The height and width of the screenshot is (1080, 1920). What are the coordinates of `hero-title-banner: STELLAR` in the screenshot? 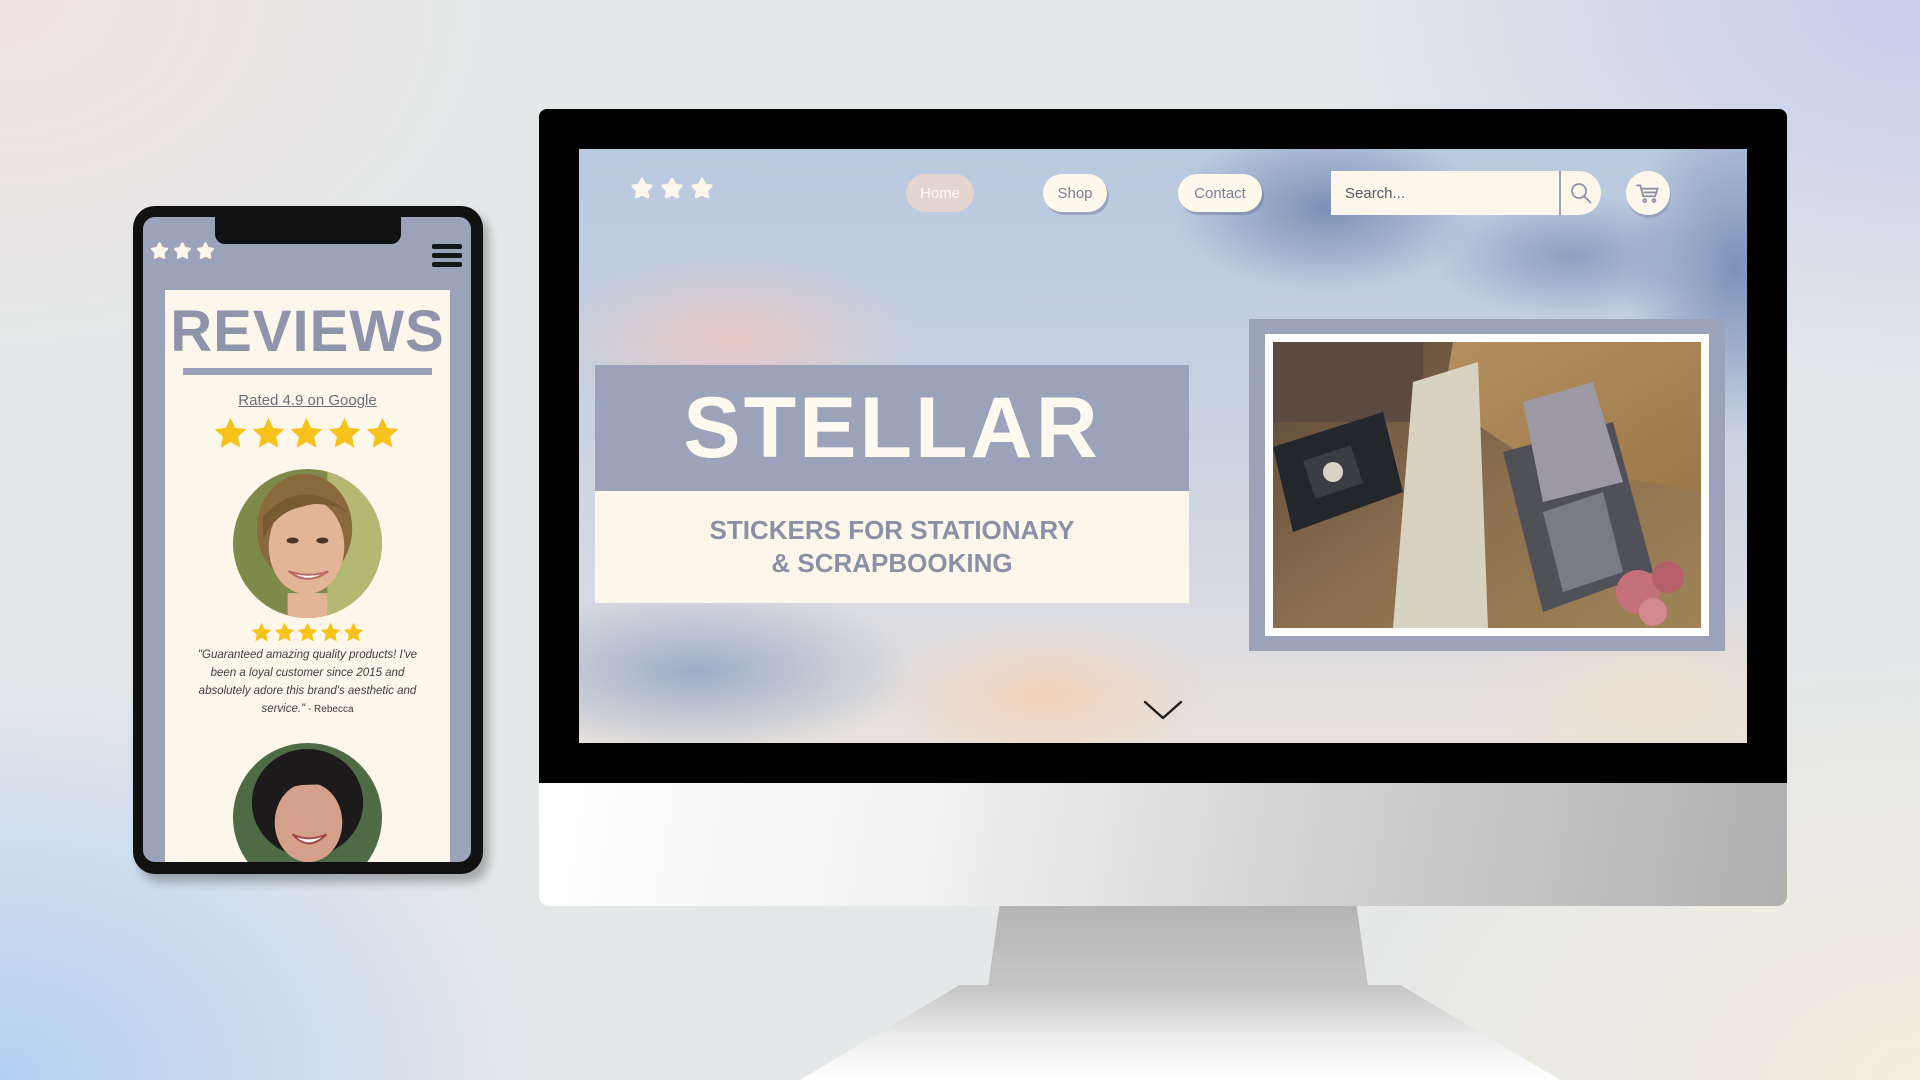 It's located at (892, 428).